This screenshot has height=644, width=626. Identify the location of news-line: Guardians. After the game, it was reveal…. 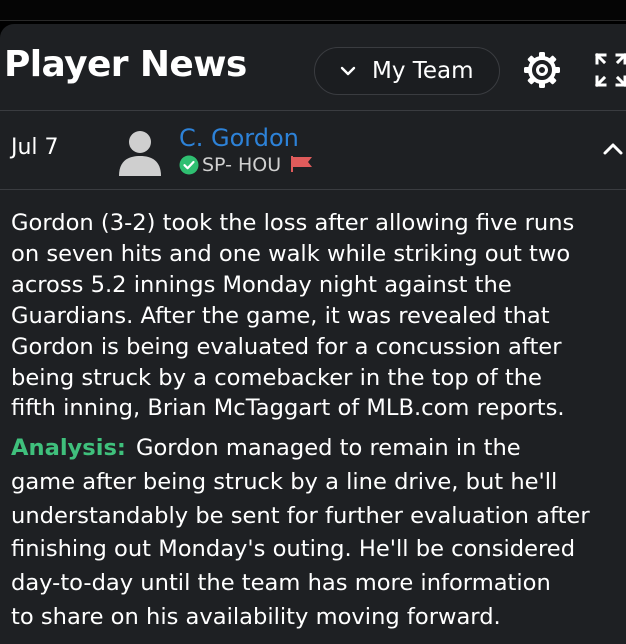
(280, 315).